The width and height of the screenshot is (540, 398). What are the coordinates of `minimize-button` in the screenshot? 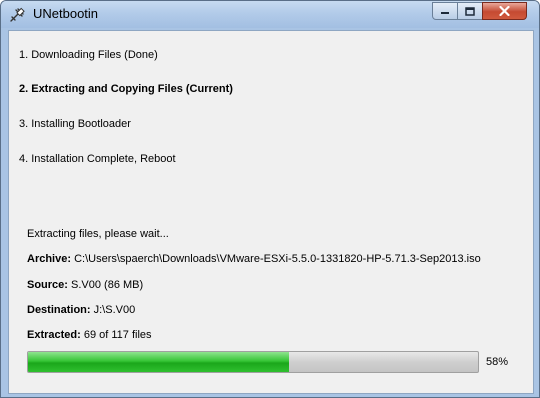 It's located at (445, 11).